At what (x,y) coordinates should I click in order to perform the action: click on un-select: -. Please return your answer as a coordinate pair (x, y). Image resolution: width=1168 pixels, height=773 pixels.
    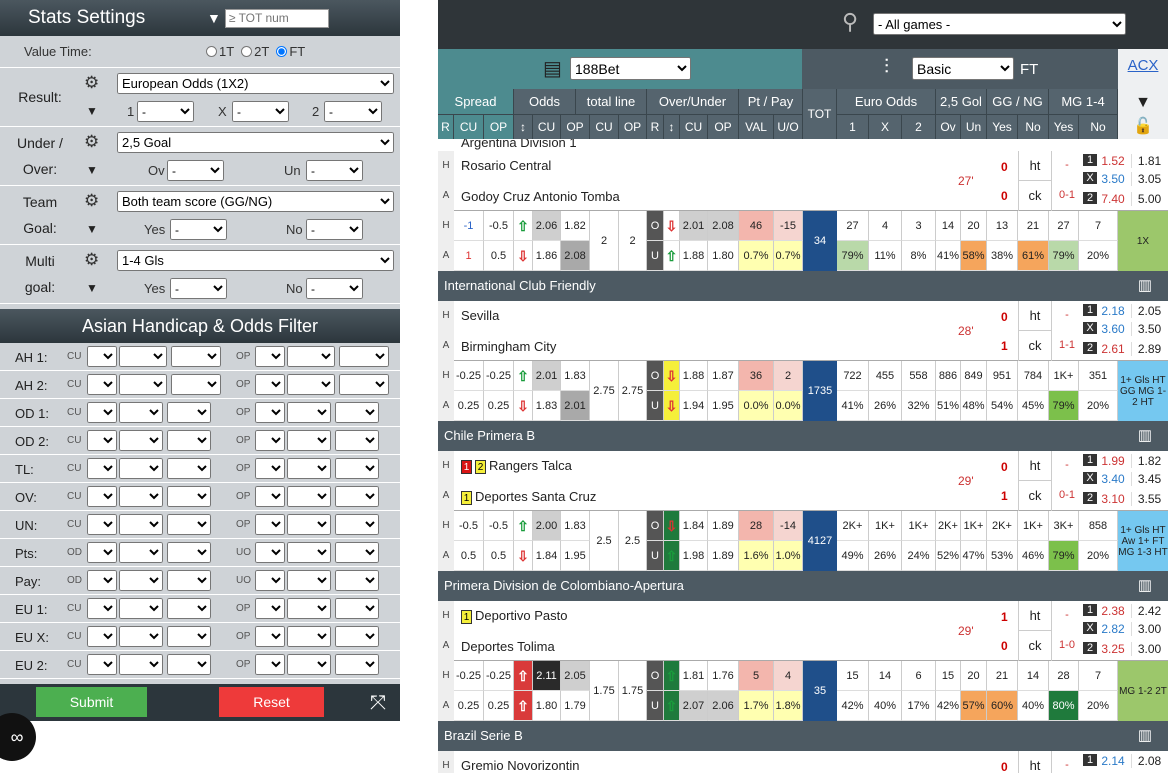
    Looking at the image, I should click on (334, 170).